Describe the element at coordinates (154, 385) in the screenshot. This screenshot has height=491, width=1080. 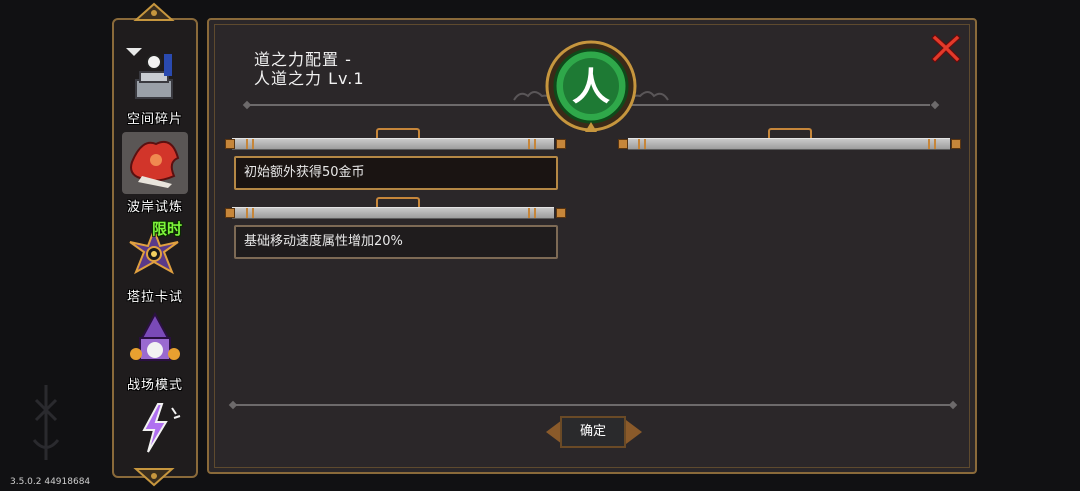
I see `sidebar-item-label: 战场模式` at that location.